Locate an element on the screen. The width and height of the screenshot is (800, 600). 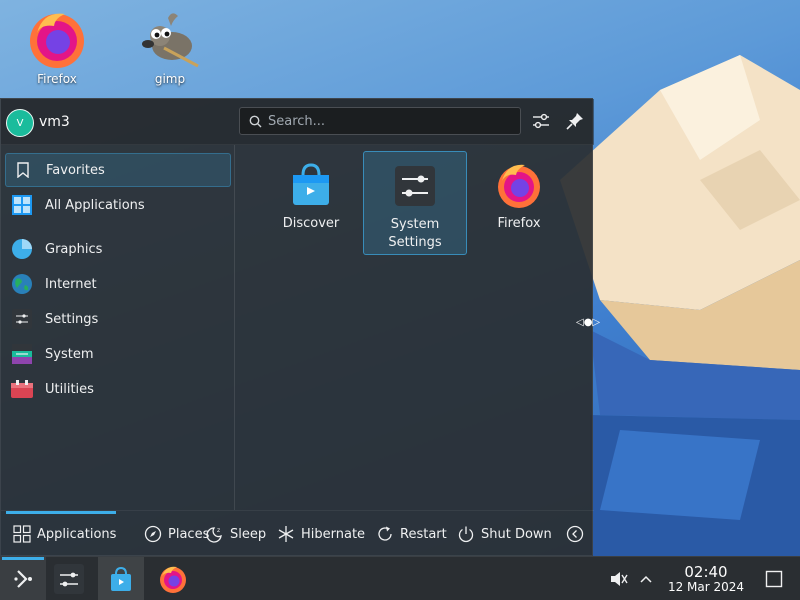
tab-places-label: Places is located at coordinates (189, 534).